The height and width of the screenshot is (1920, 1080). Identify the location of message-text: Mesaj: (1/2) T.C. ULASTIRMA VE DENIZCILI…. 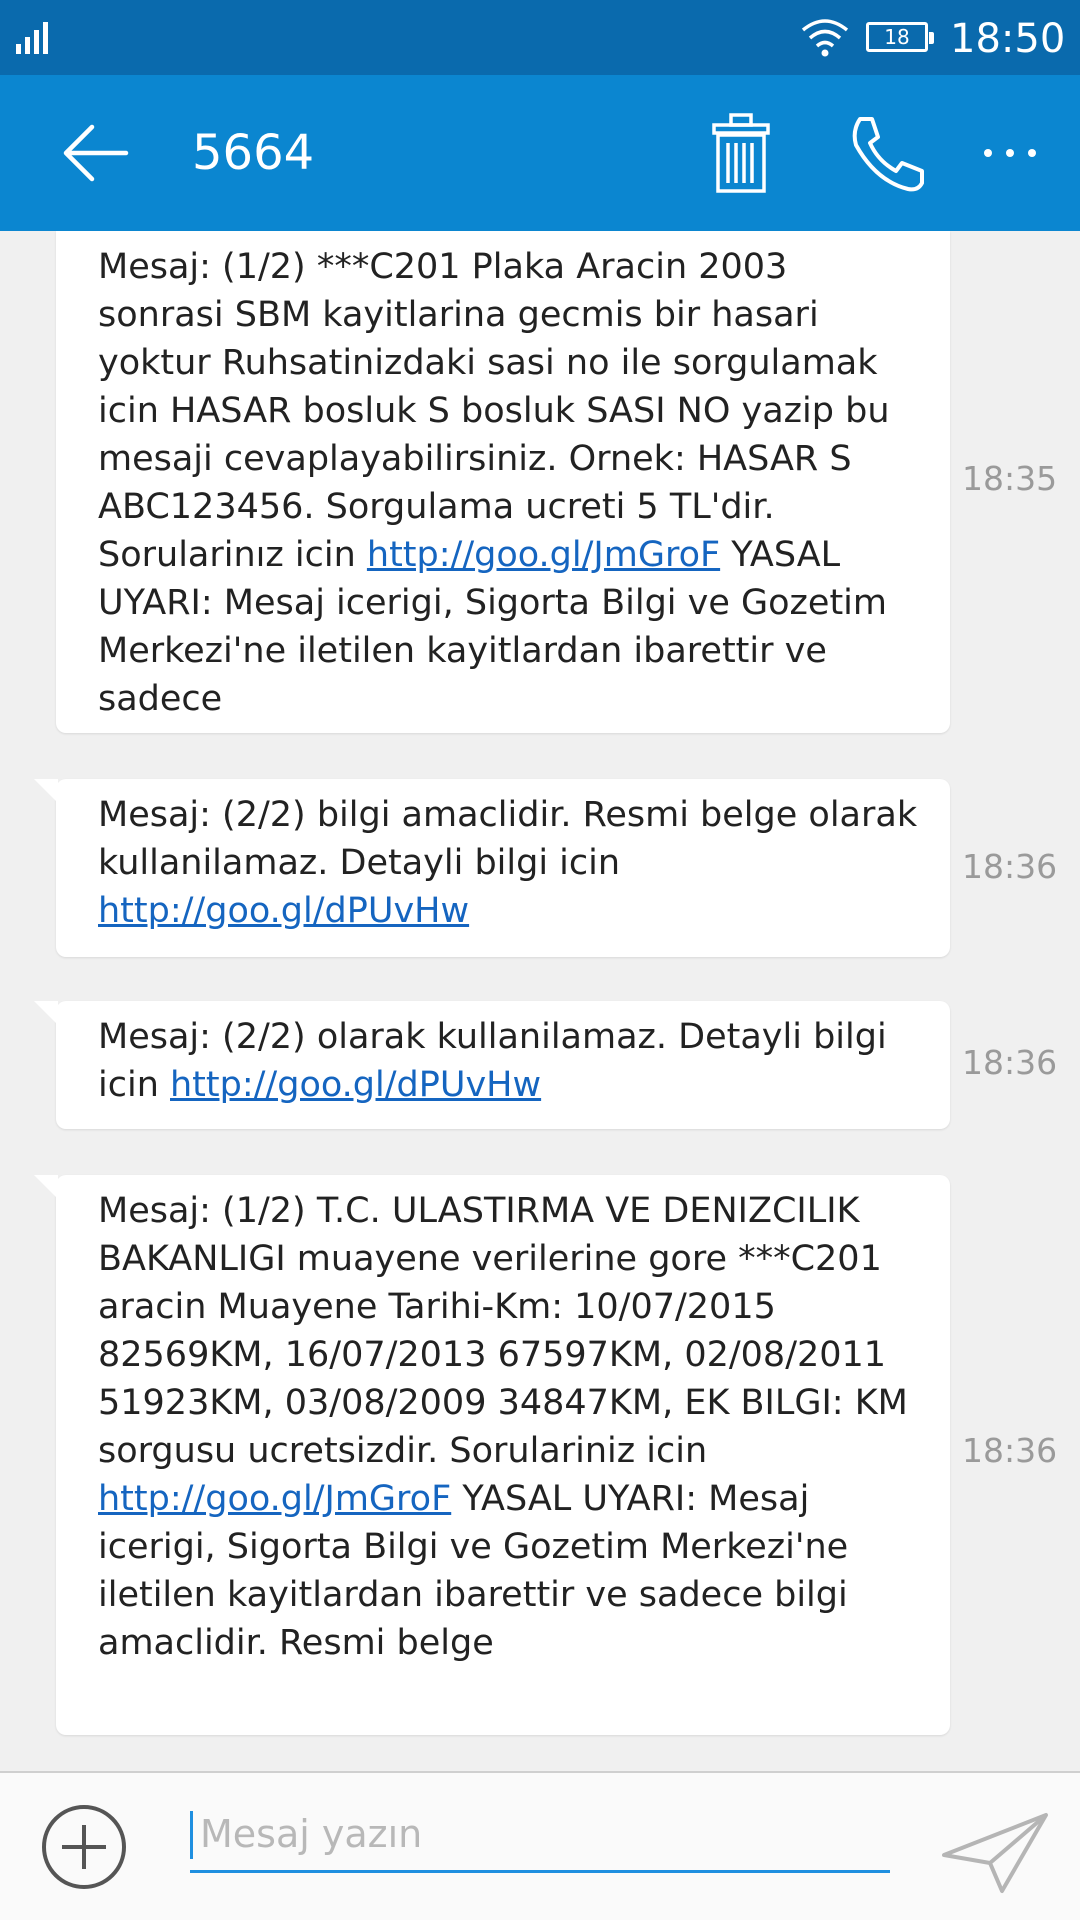
(503, 1331).